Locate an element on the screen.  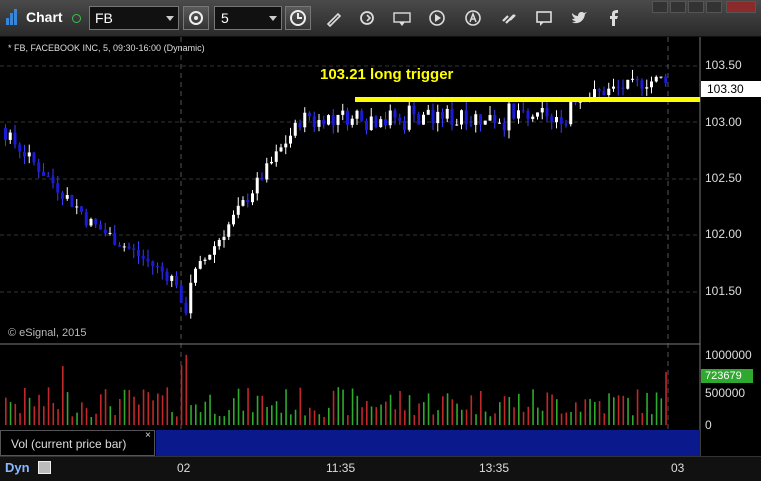
window-title: Chart is located at coordinates (44, 17).